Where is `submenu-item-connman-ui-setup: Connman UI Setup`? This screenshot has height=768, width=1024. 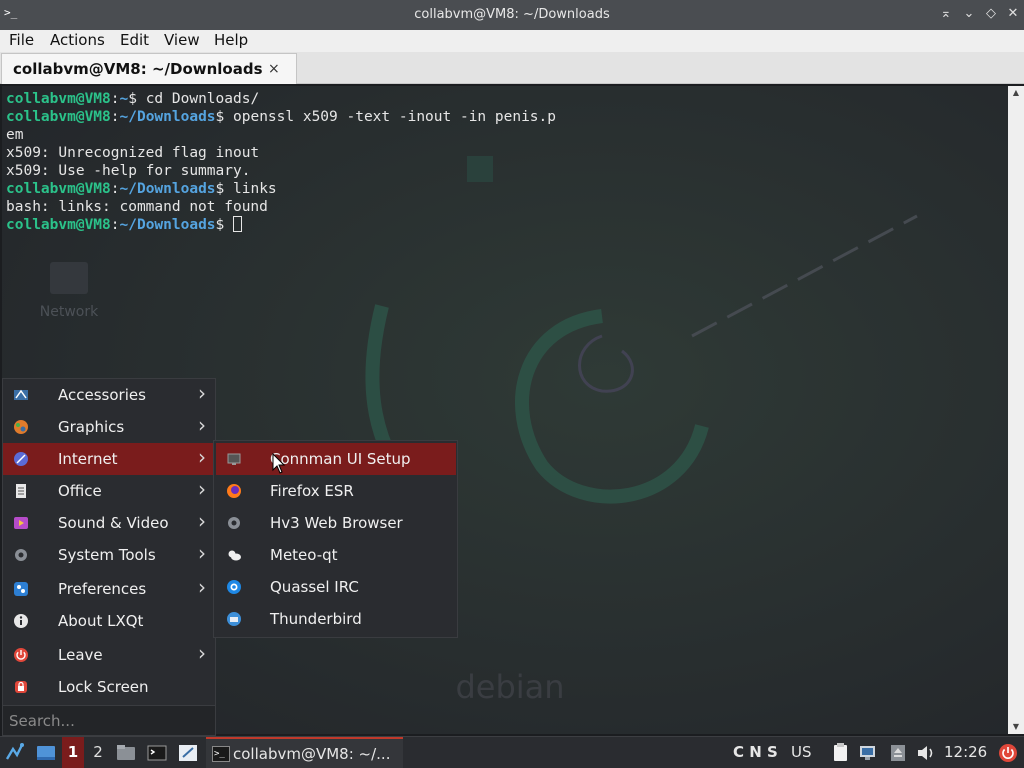
submenu-item-connman-ui-setup: Connman UI Setup is located at coordinates (336, 459).